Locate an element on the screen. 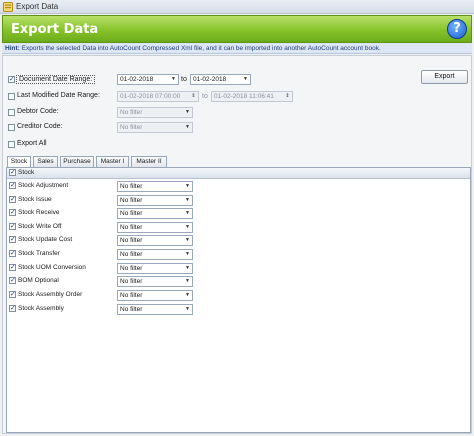 This screenshot has width=474, height=436. stock-group-checkbox is located at coordinates (12, 172).